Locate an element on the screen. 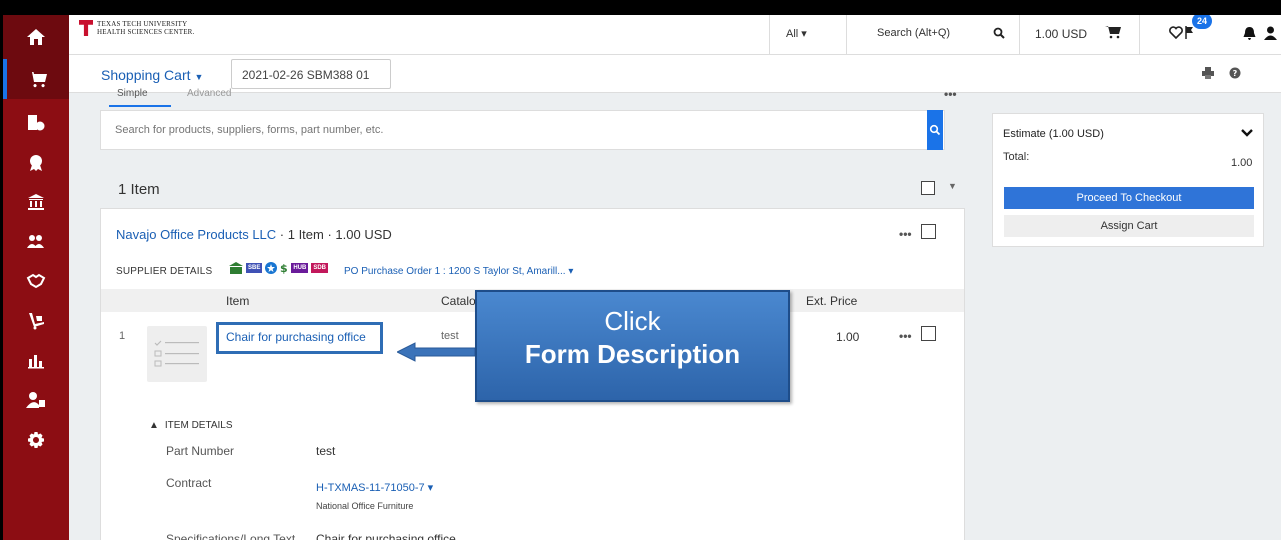 This screenshot has width=1281, height=540. help-icon: ? is located at coordinates (1235, 73).